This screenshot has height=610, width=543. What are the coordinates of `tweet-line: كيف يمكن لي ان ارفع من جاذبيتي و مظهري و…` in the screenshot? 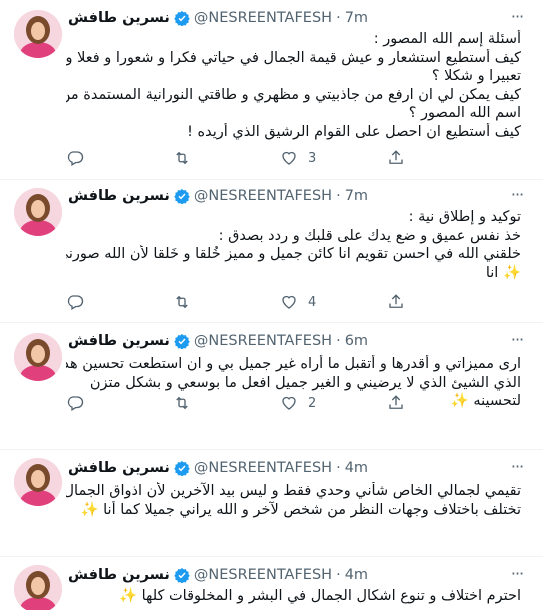 It's located at (293, 94).